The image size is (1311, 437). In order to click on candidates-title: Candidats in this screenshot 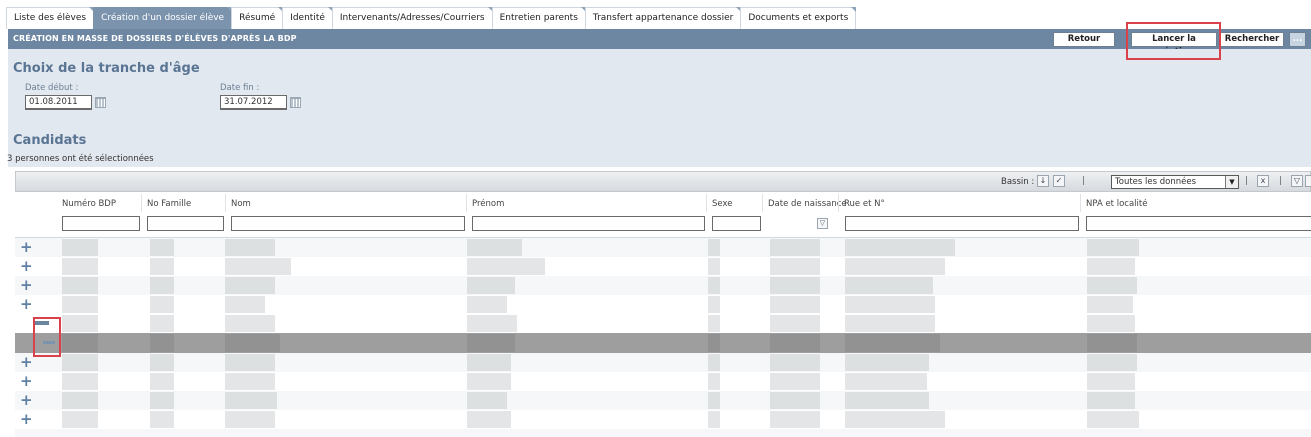, I will do `click(50, 140)`.